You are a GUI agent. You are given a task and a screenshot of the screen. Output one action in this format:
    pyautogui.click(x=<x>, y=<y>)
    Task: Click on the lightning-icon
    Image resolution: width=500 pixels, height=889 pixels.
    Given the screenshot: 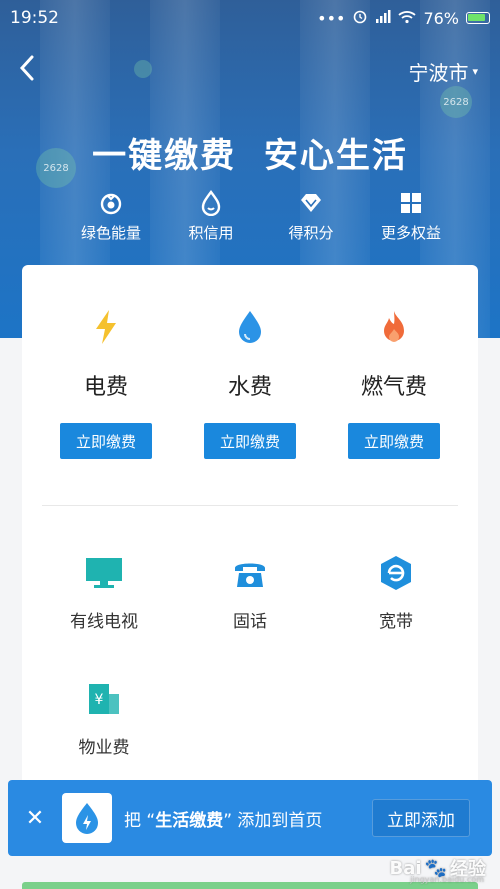 What is the action you would take?
    pyautogui.click(x=106, y=327)
    